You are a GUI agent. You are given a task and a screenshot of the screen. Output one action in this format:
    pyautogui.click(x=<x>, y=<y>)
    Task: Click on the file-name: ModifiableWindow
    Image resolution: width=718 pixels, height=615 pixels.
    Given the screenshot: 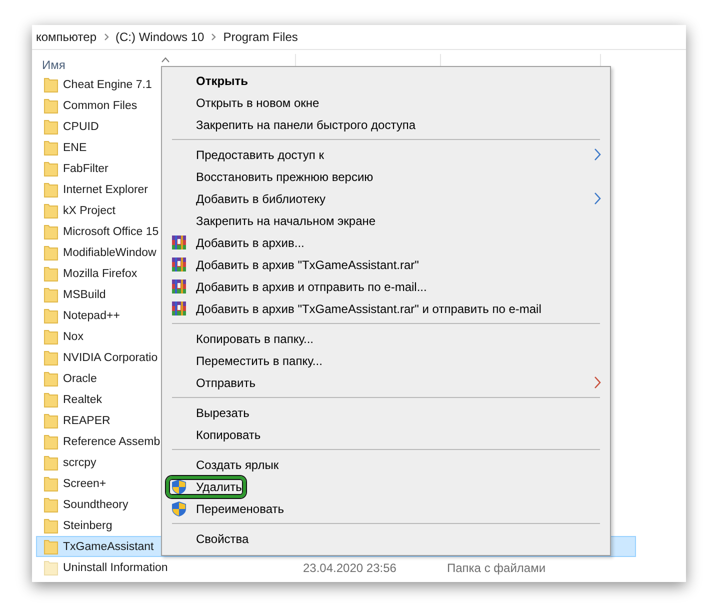 What is the action you would take?
    pyautogui.click(x=109, y=252)
    